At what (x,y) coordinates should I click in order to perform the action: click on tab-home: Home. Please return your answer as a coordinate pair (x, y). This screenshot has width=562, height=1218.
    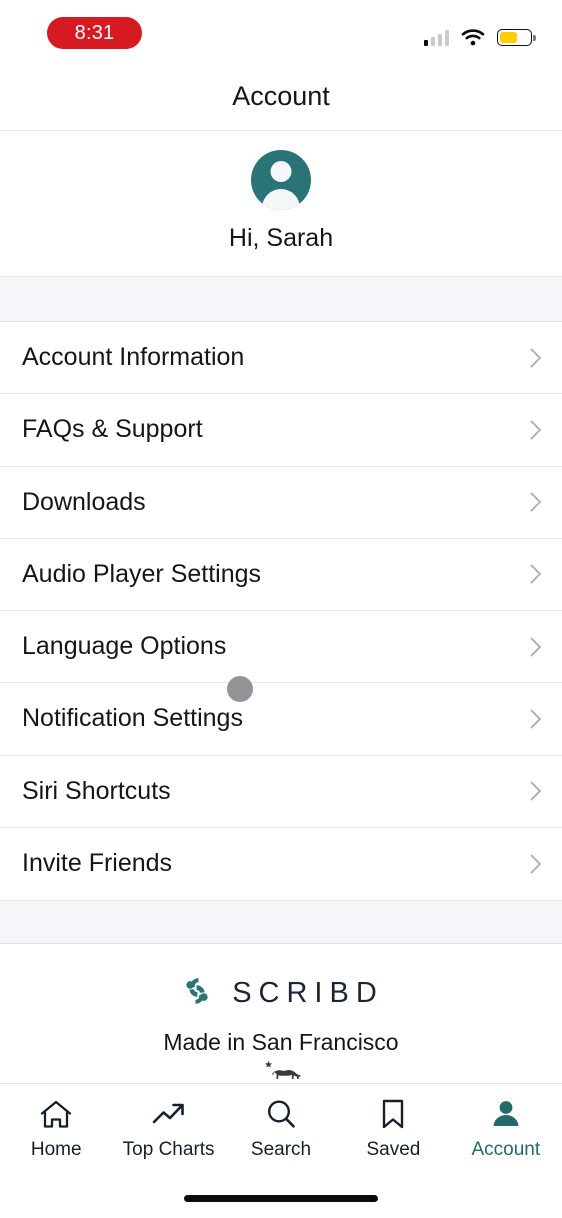
    Looking at the image, I should click on (56, 1135).